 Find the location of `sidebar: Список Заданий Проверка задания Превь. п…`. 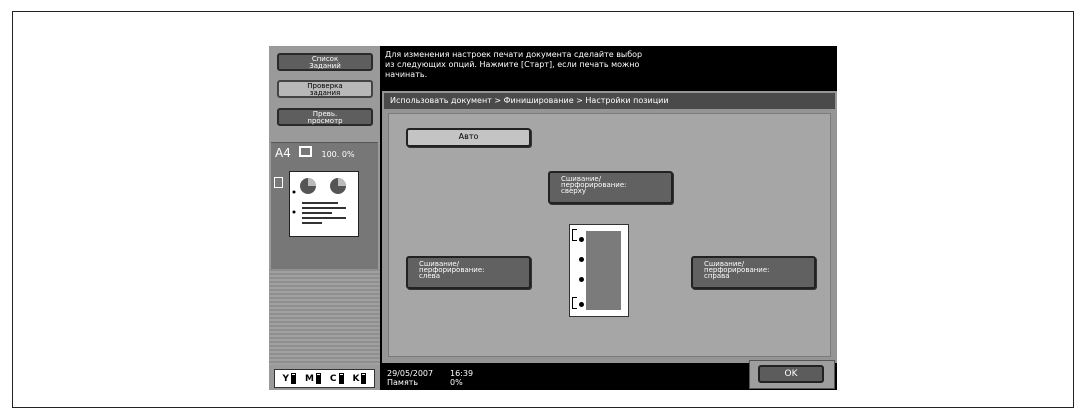

sidebar: Список Заданий Проверка задания Превь. п… is located at coordinates (324, 218).